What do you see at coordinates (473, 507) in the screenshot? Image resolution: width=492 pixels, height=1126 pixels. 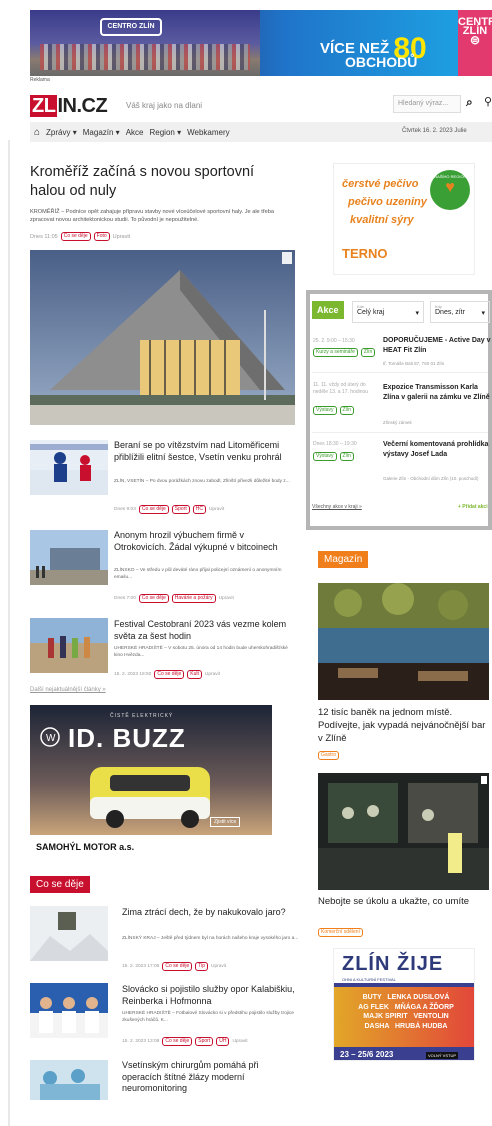 I see `add-event-link: + Přidat akci` at bounding box center [473, 507].